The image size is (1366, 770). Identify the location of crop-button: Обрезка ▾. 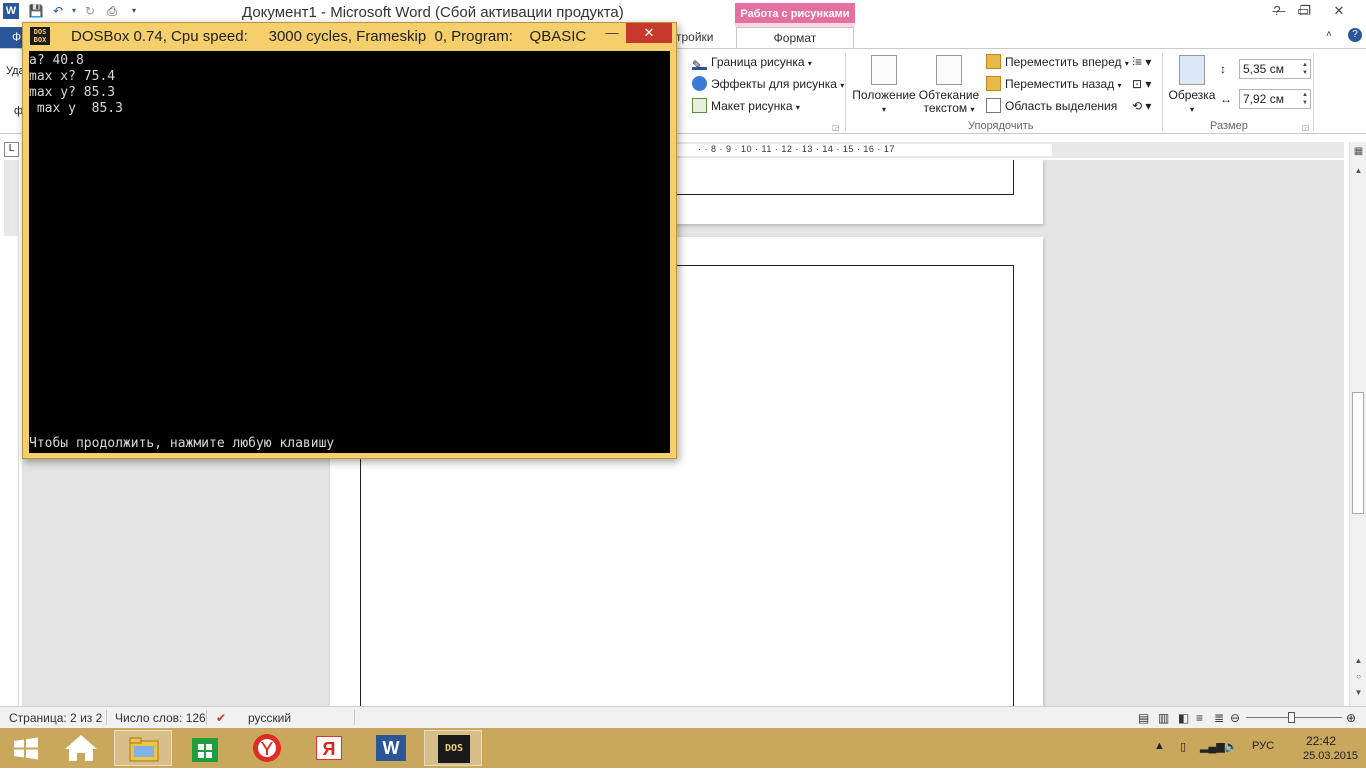
(1192, 85).